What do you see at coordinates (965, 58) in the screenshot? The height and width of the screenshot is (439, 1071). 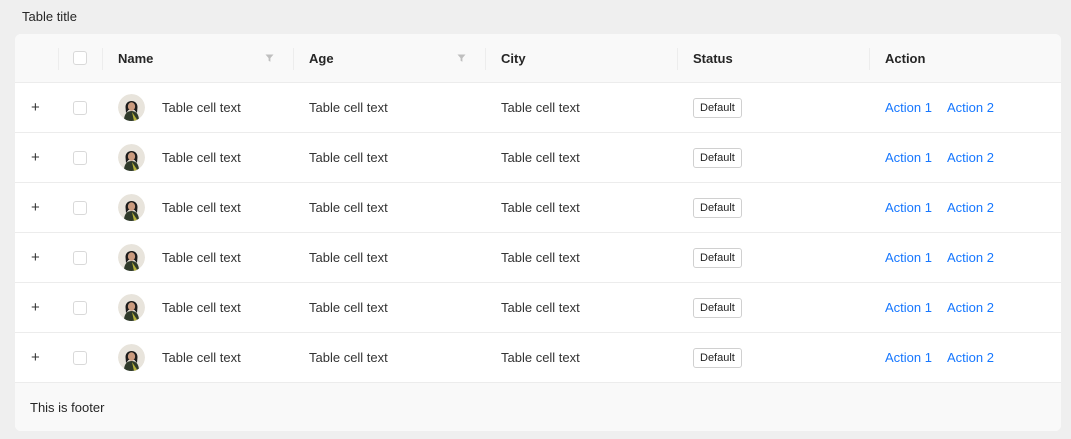 I see `column-header-action: Action` at bounding box center [965, 58].